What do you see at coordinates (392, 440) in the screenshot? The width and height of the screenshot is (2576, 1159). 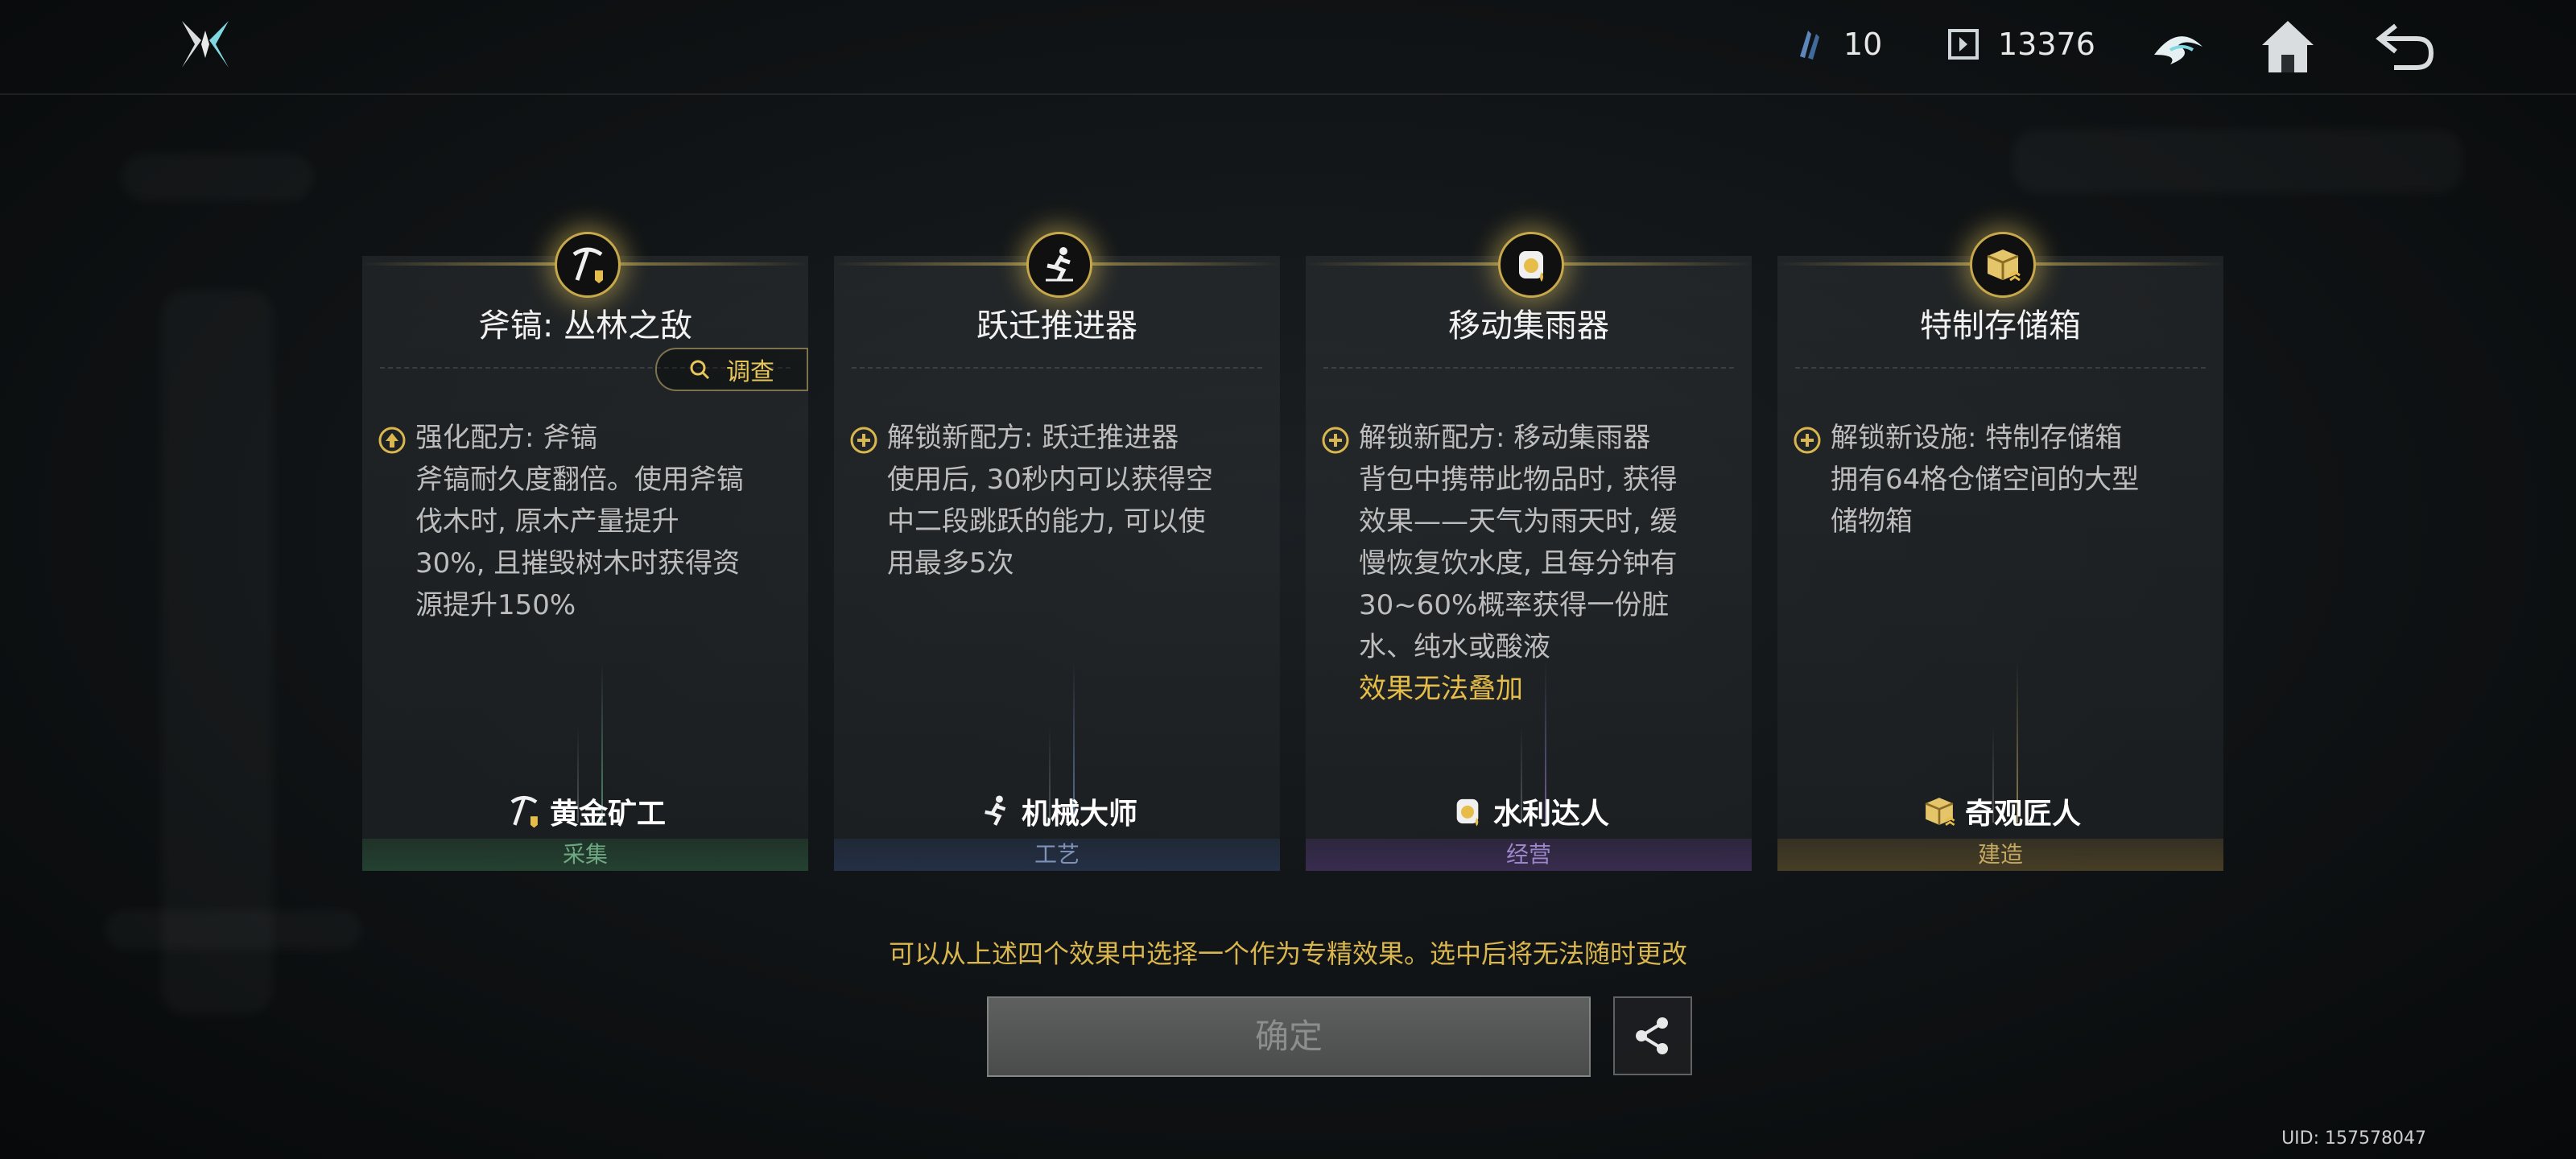 I see `upgrade-arrow-icon` at bounding box center [392, 440].